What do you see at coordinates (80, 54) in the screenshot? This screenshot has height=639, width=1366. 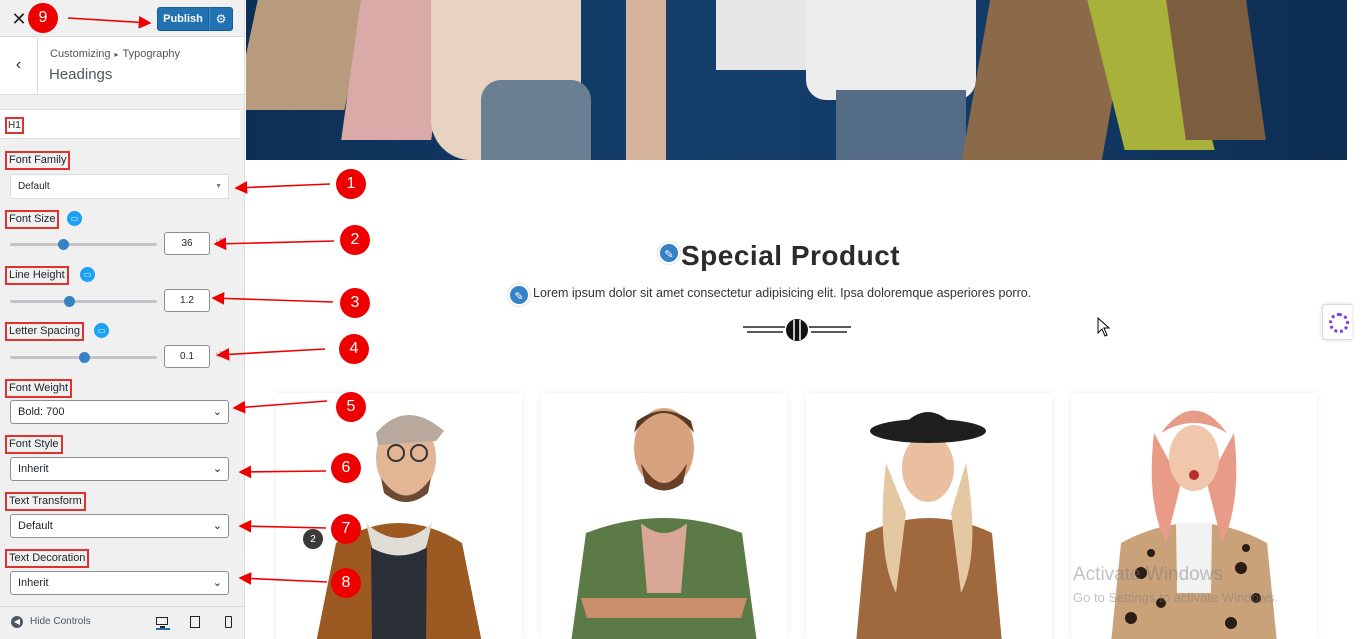 I see `breadcrumb-root: Customizing` at bounding box center [80, 54].